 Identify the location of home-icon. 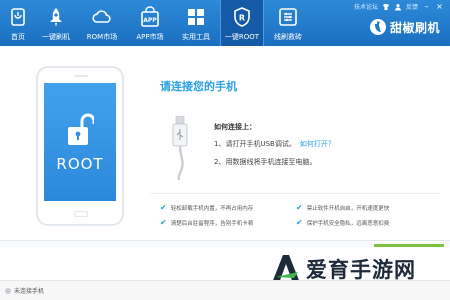
(18, 17).